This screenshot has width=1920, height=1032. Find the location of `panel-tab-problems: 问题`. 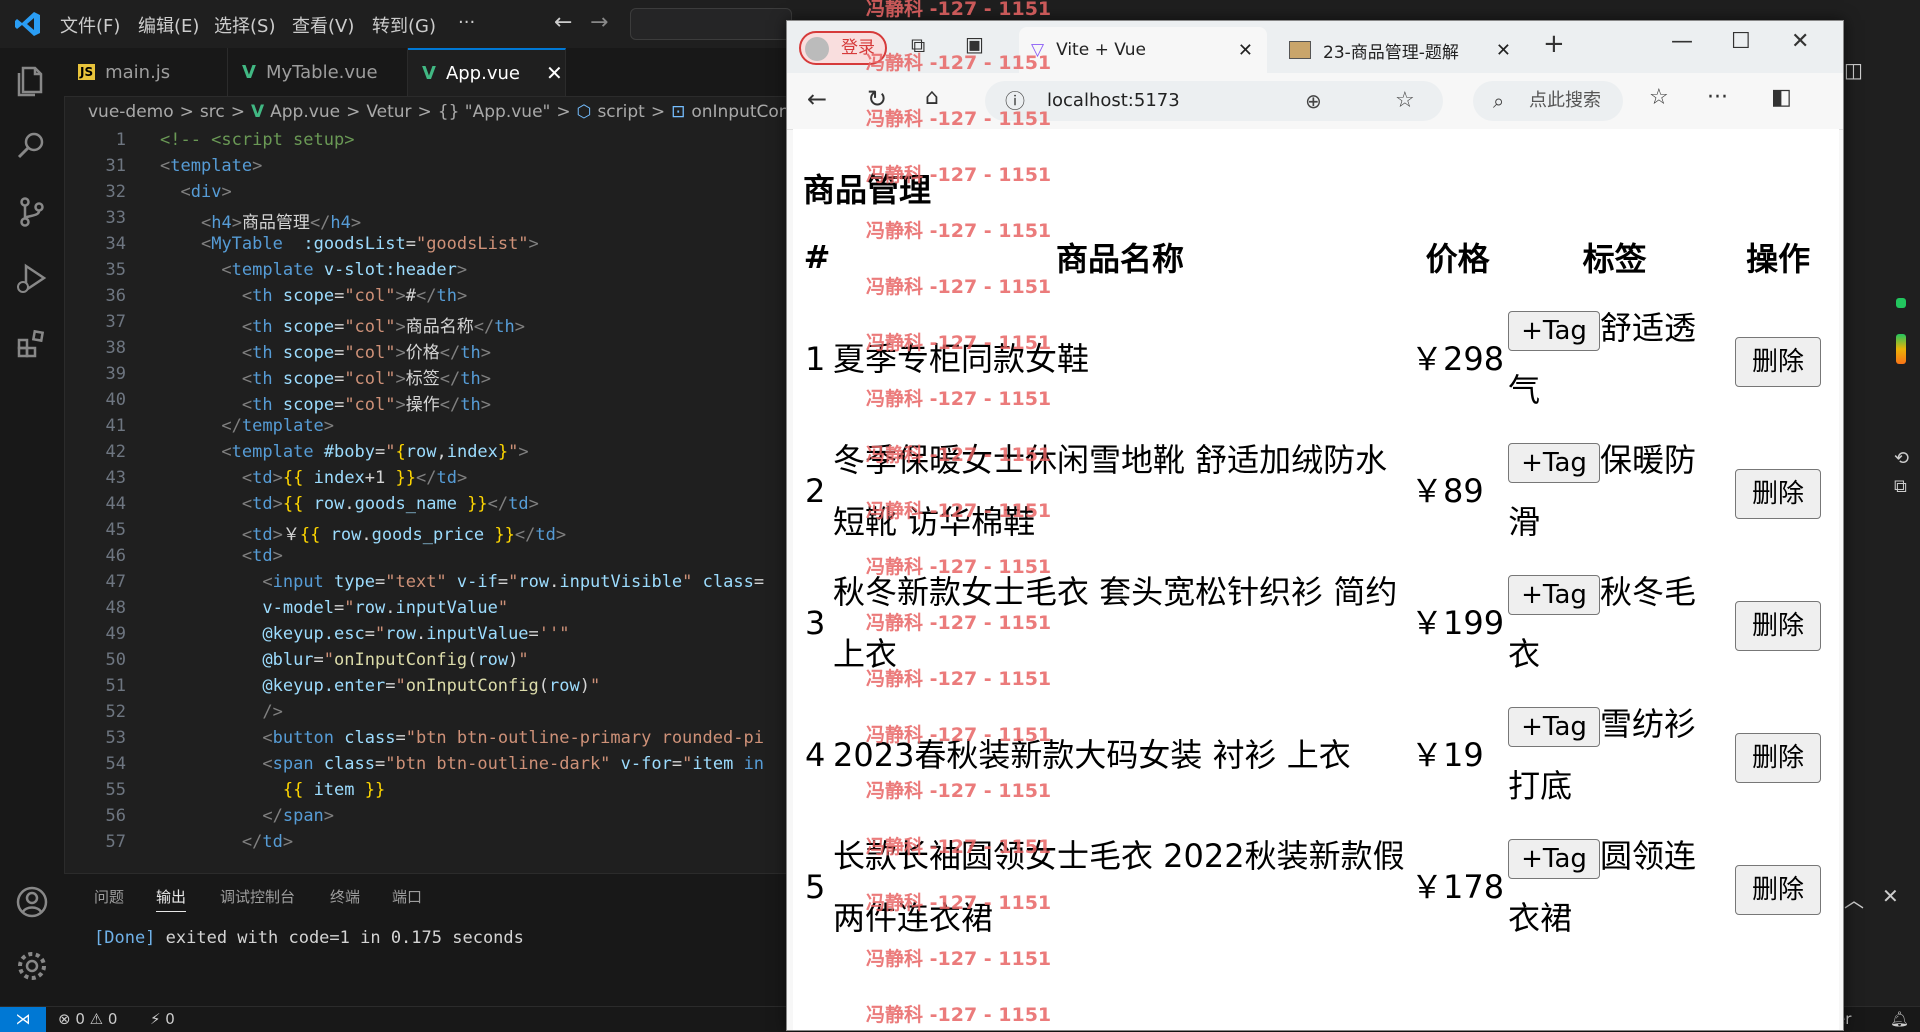

panel-tab-problems: 问题 is located at coordinates (109, 896).